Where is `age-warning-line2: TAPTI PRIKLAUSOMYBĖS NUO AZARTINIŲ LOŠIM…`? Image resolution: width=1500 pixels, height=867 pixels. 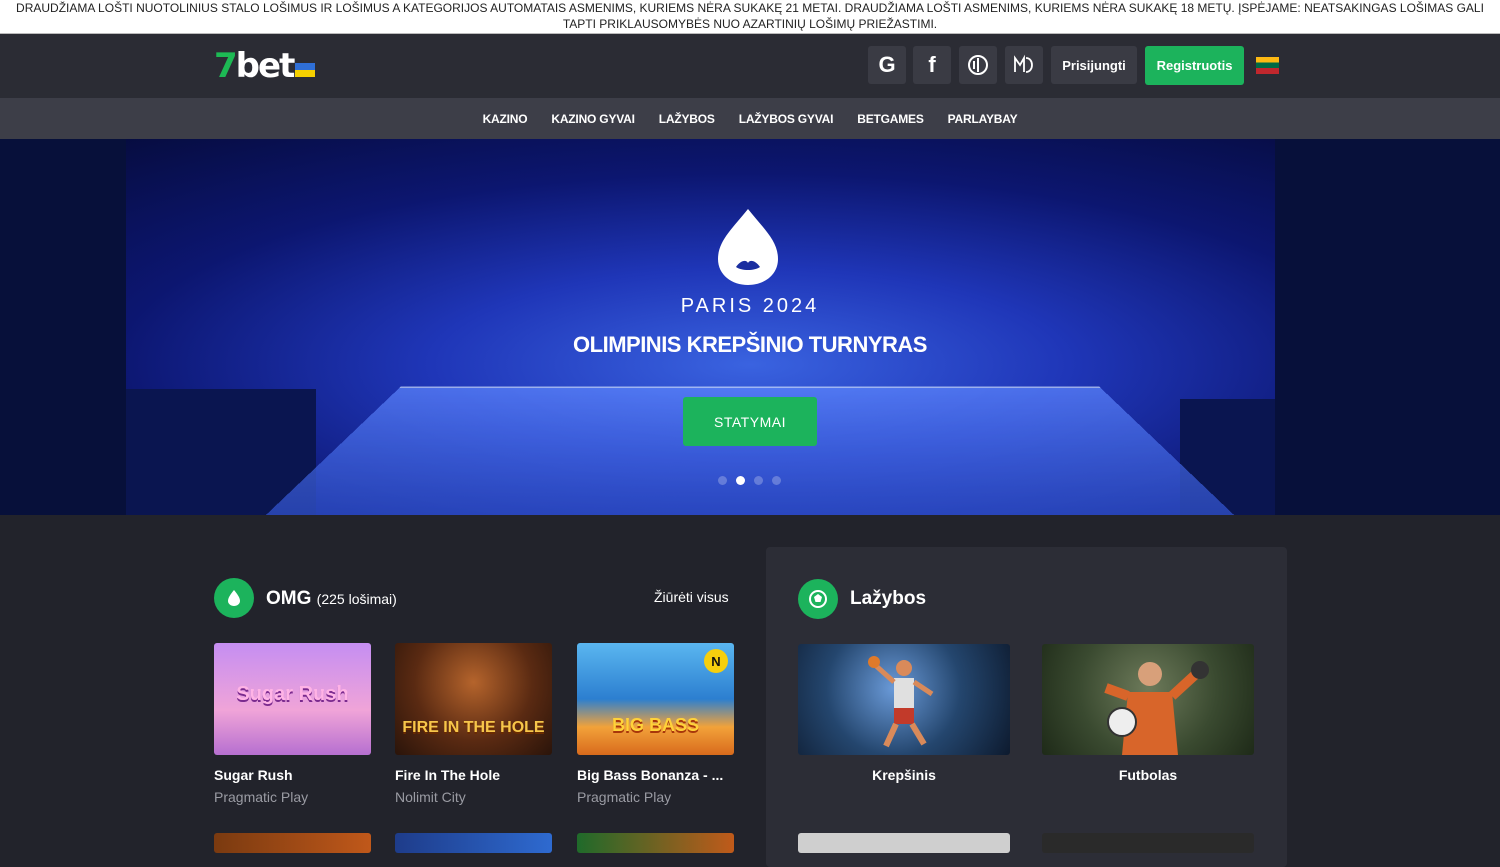
age-warning-line2: TAPTI PRIKLAUSOMYBĖS NUO AZARTINIŲ LOŠIM… is located at coordinates (750, 24).